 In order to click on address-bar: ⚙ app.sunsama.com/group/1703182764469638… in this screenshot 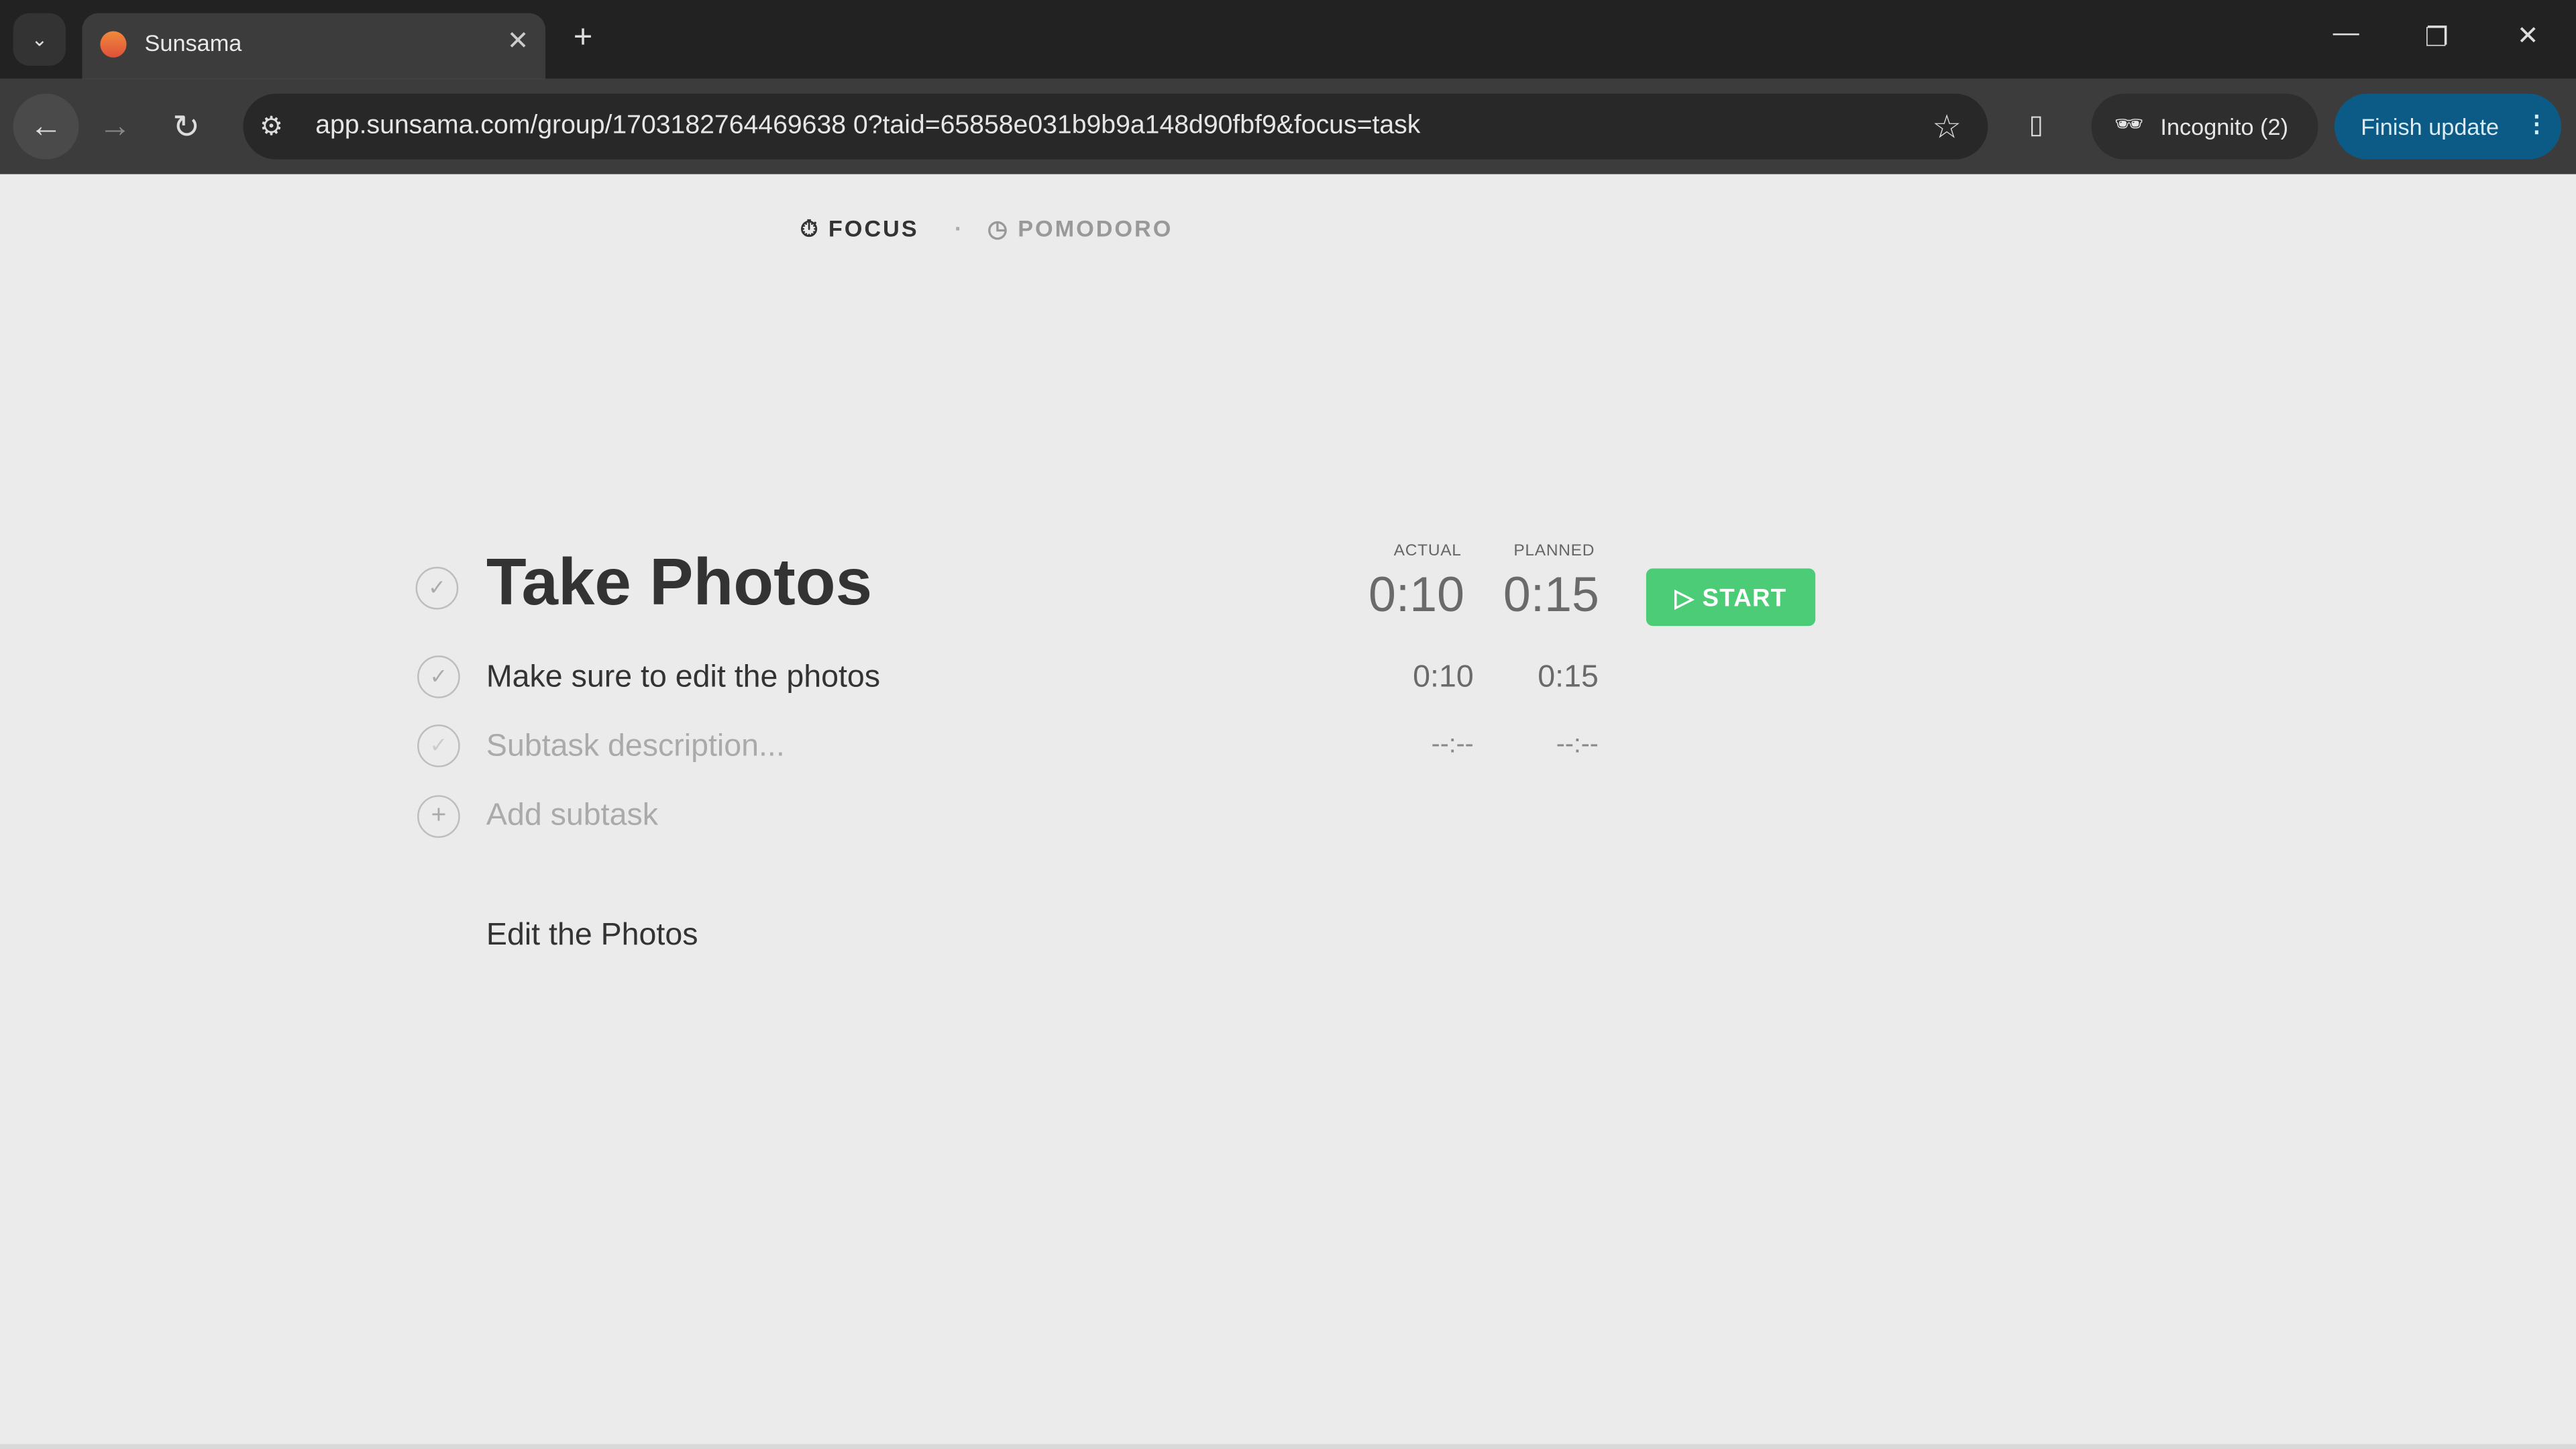, I will do `click(1115, 126)`.